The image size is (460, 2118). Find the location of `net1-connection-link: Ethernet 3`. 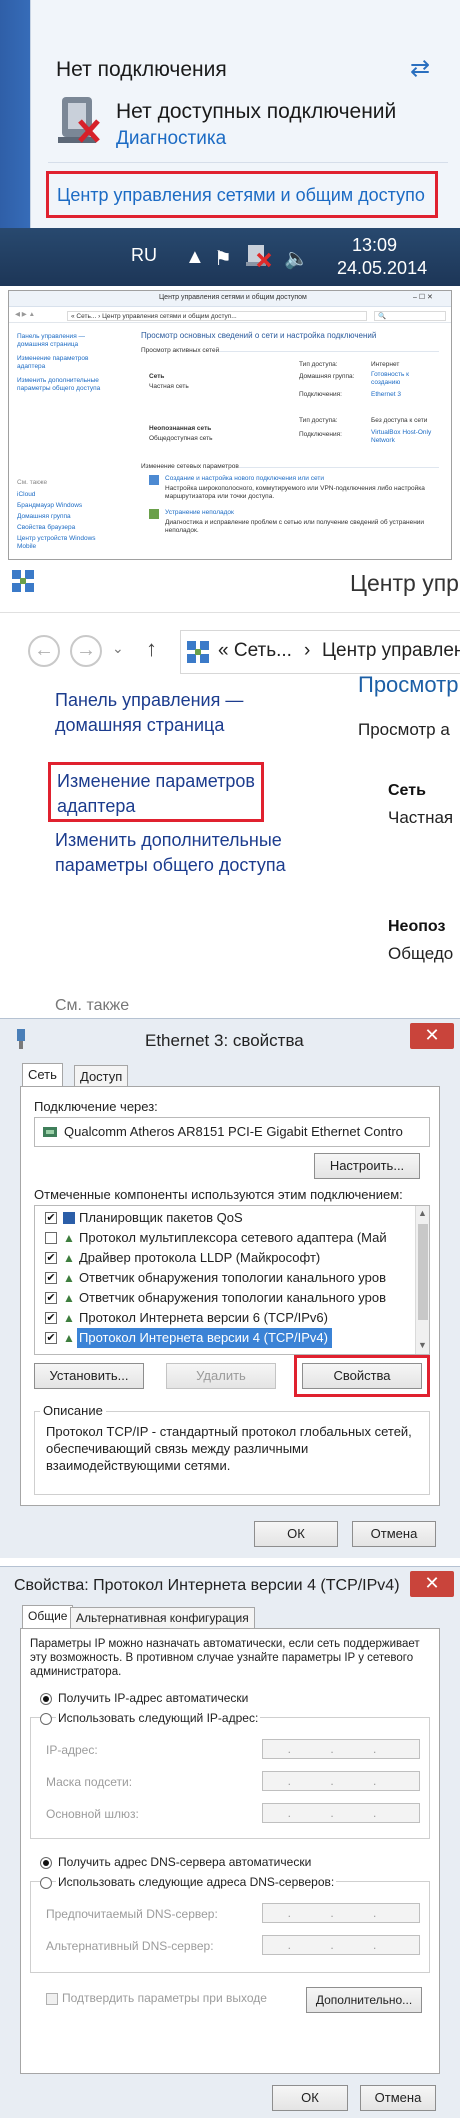

net1-connection-link: Ethernet 3 is located at coordinates (386, 395).